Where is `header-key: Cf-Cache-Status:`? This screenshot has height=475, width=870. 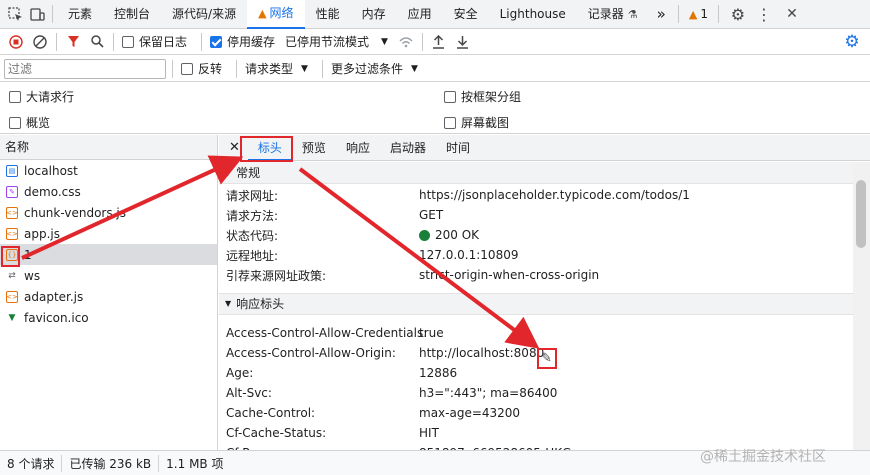
header-key: Cf-Cache-Status: is located at coordinates (276, 433).